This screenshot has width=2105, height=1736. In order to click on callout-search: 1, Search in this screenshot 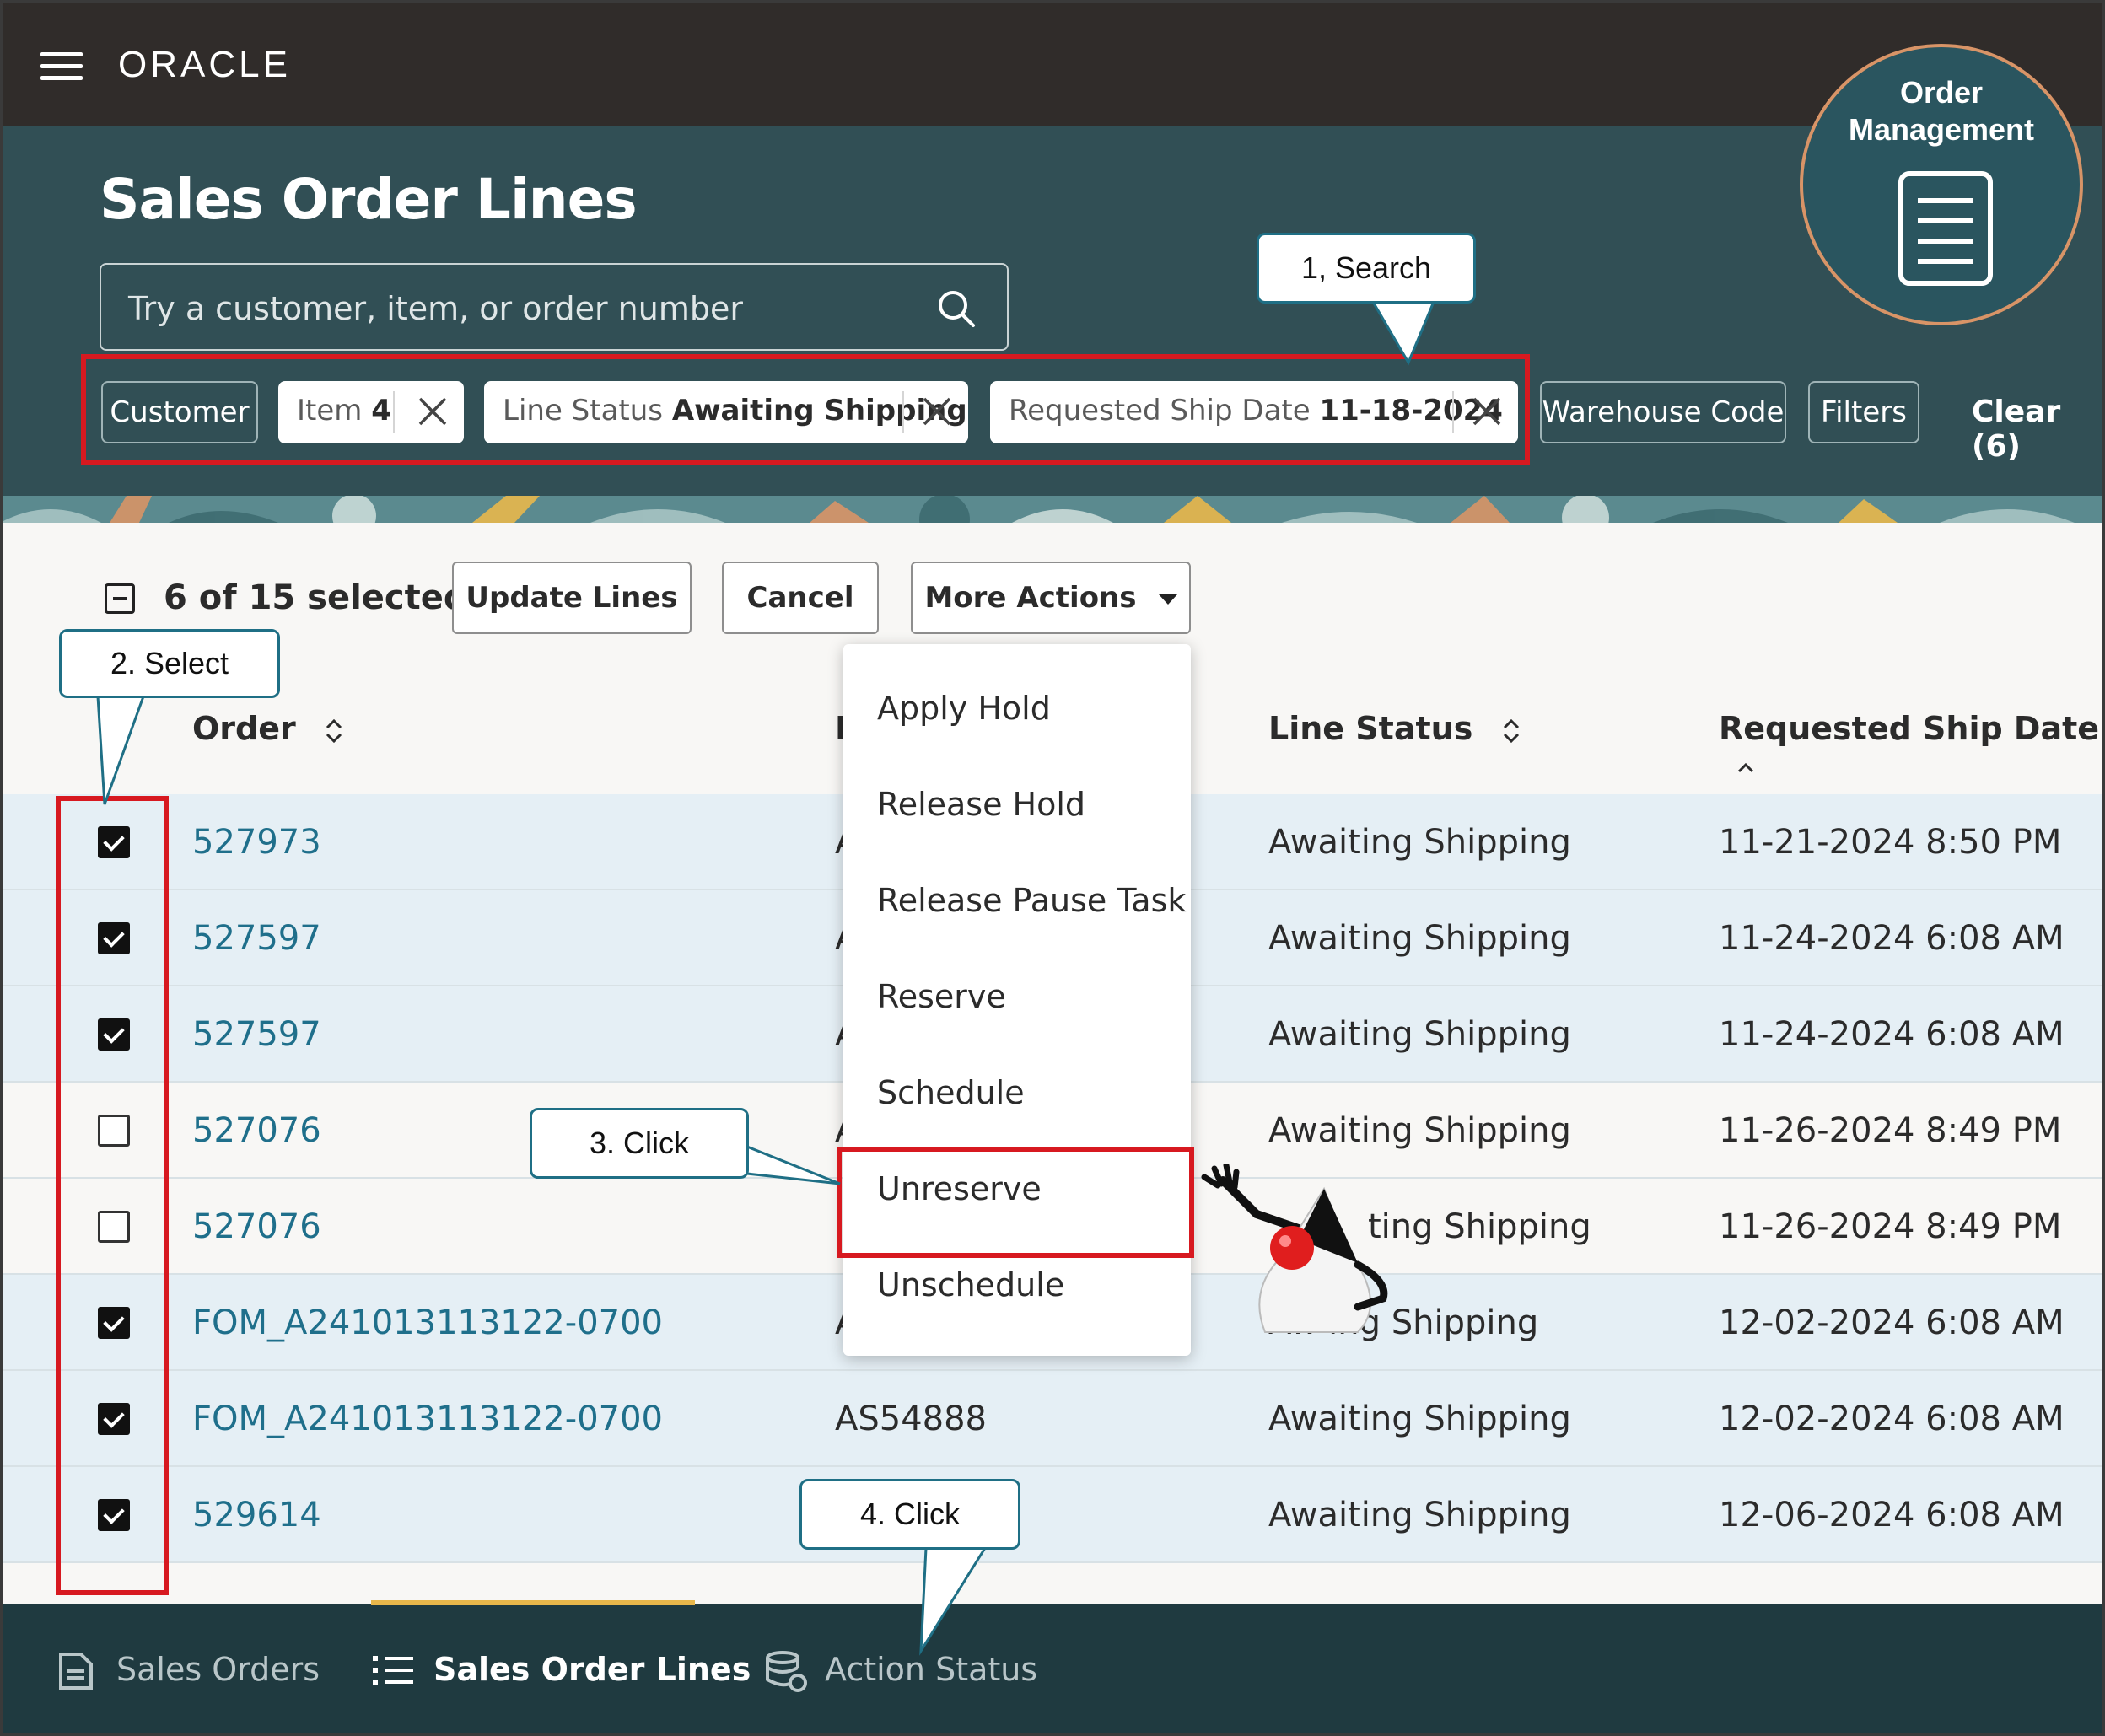, I will do `click(1366, 268)`.